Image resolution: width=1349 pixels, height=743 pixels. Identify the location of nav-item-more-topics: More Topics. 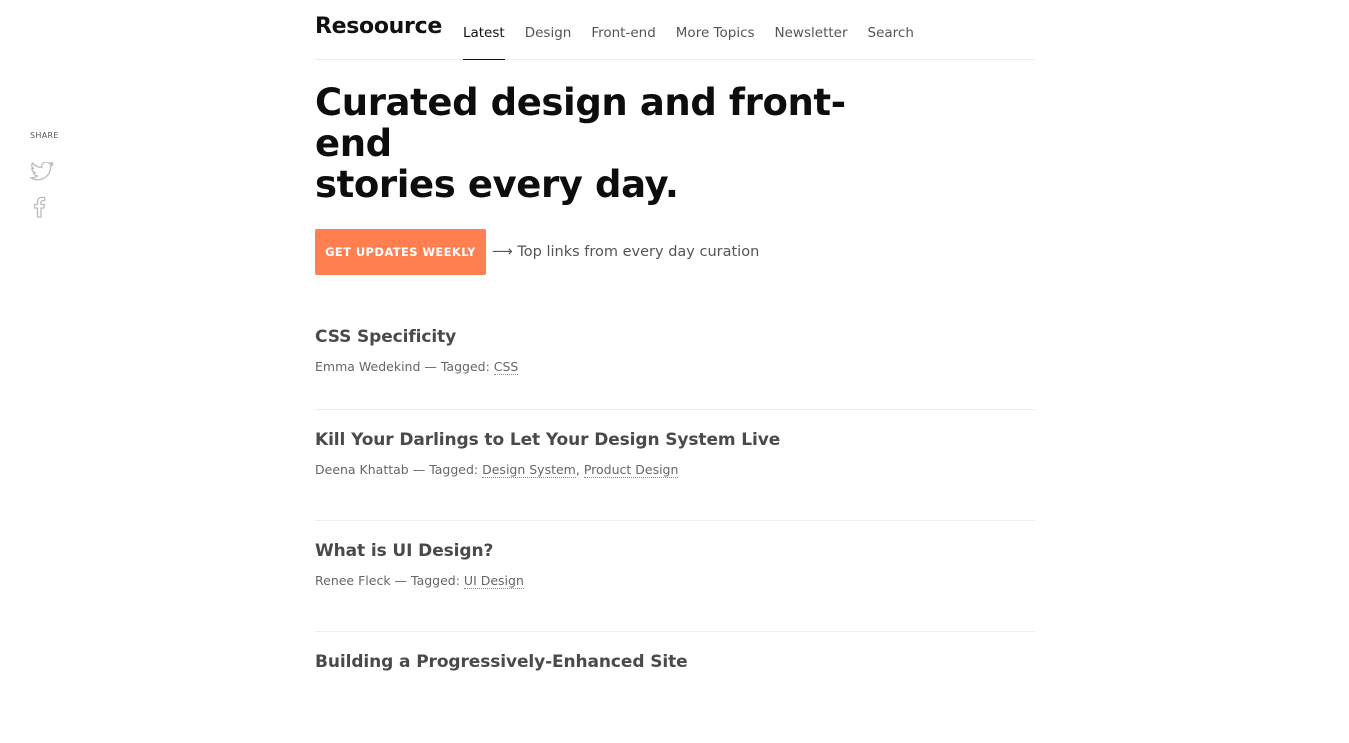
(715, 29).